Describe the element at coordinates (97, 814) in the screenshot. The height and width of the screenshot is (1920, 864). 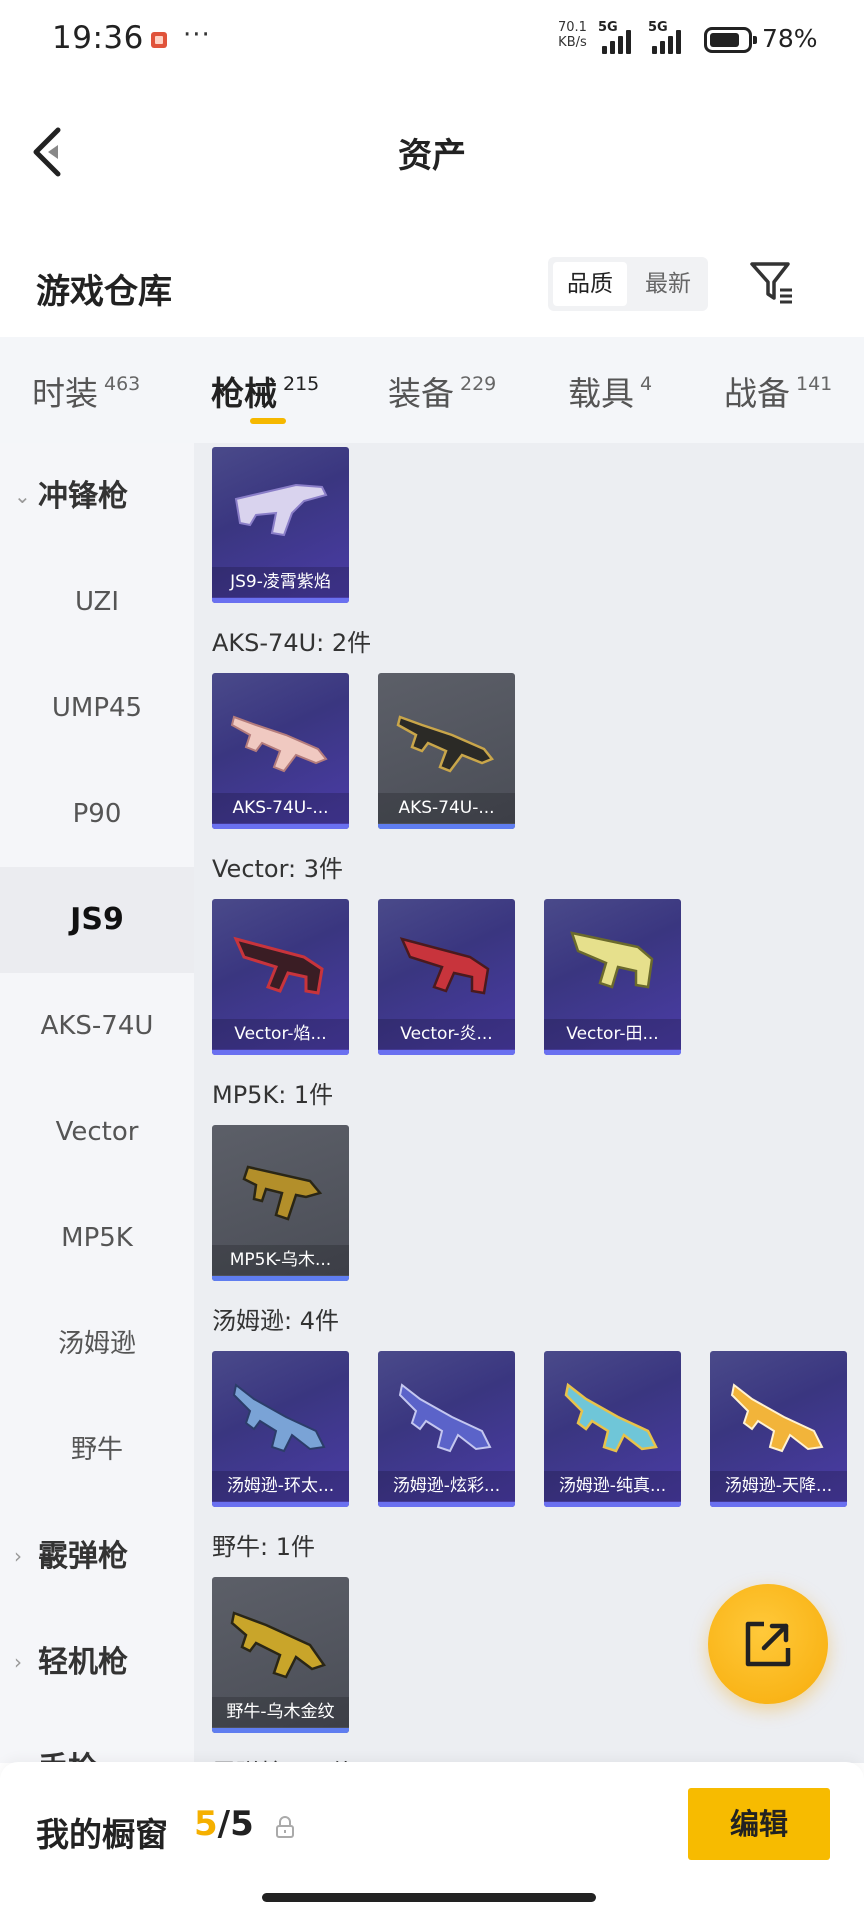
I see `sidebar-item-p90: P90` at that location.